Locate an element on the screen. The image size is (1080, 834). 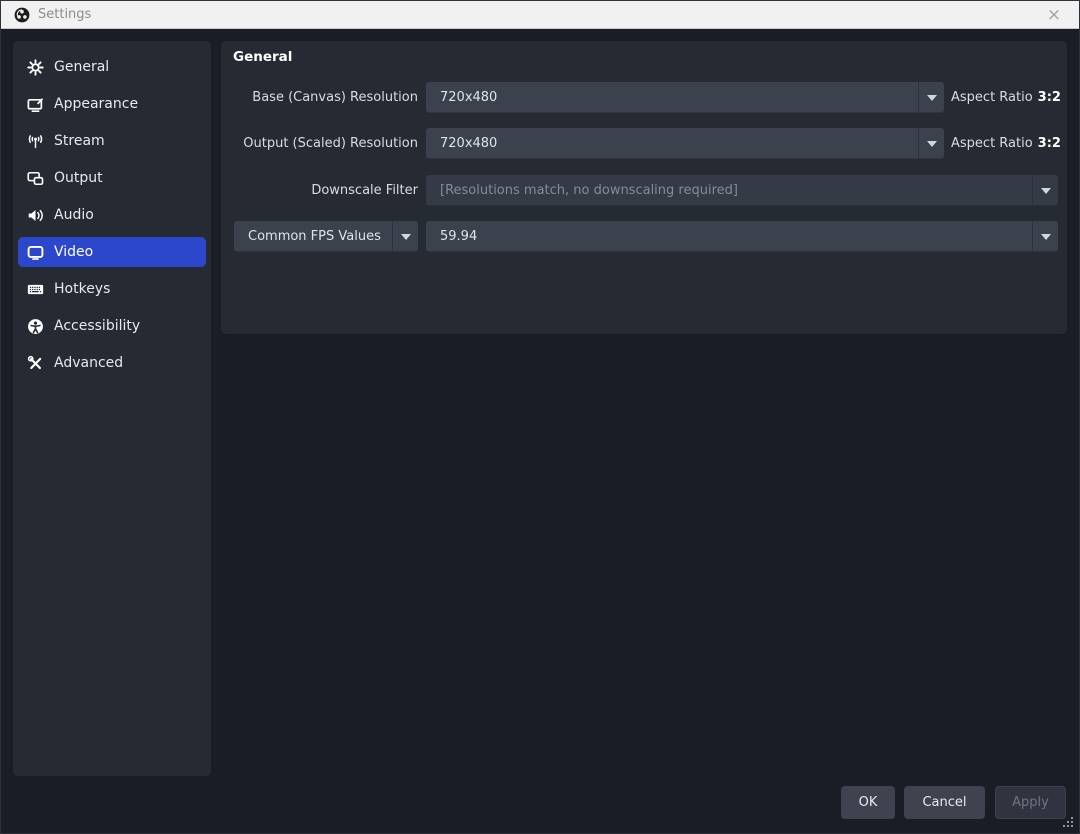
sidebar-item-advanced: Advanced is located at coordinates (112, 363).